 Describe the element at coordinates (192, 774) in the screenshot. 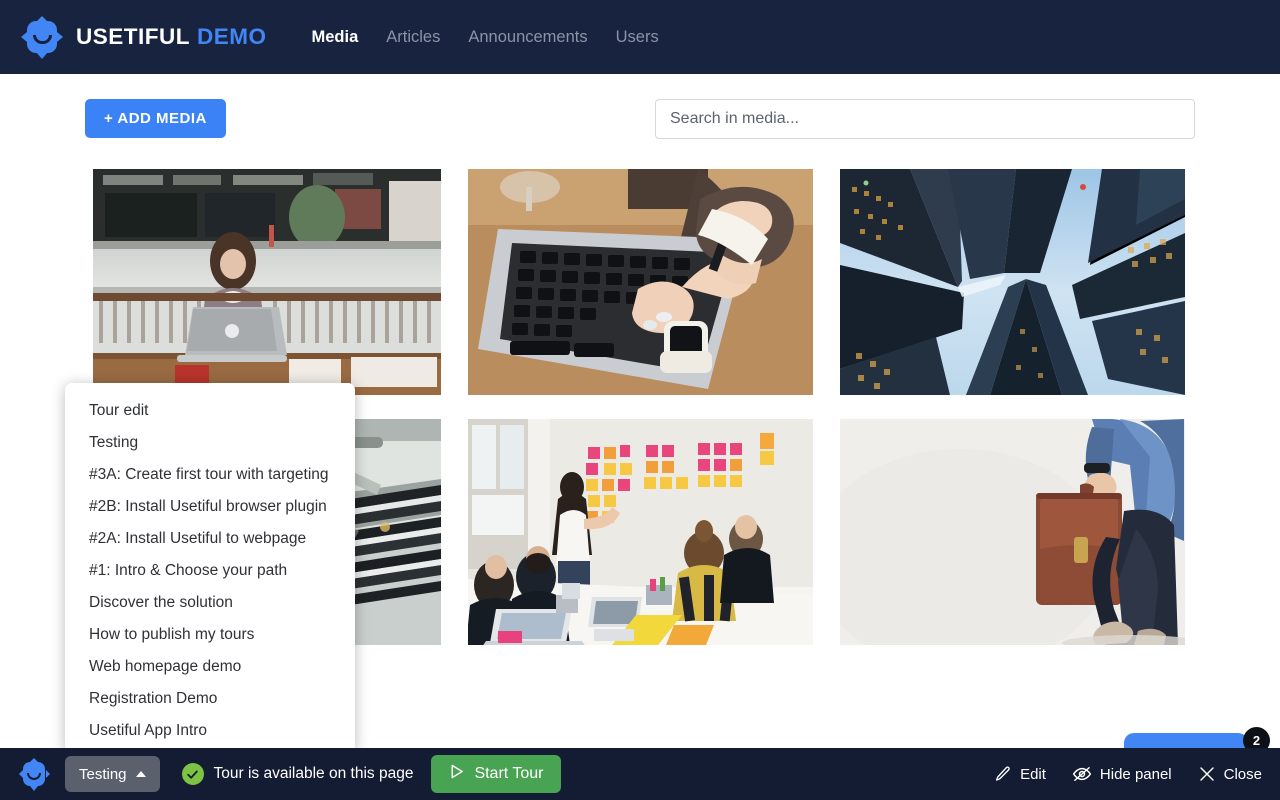

I see `check-circle-icon` at that location.